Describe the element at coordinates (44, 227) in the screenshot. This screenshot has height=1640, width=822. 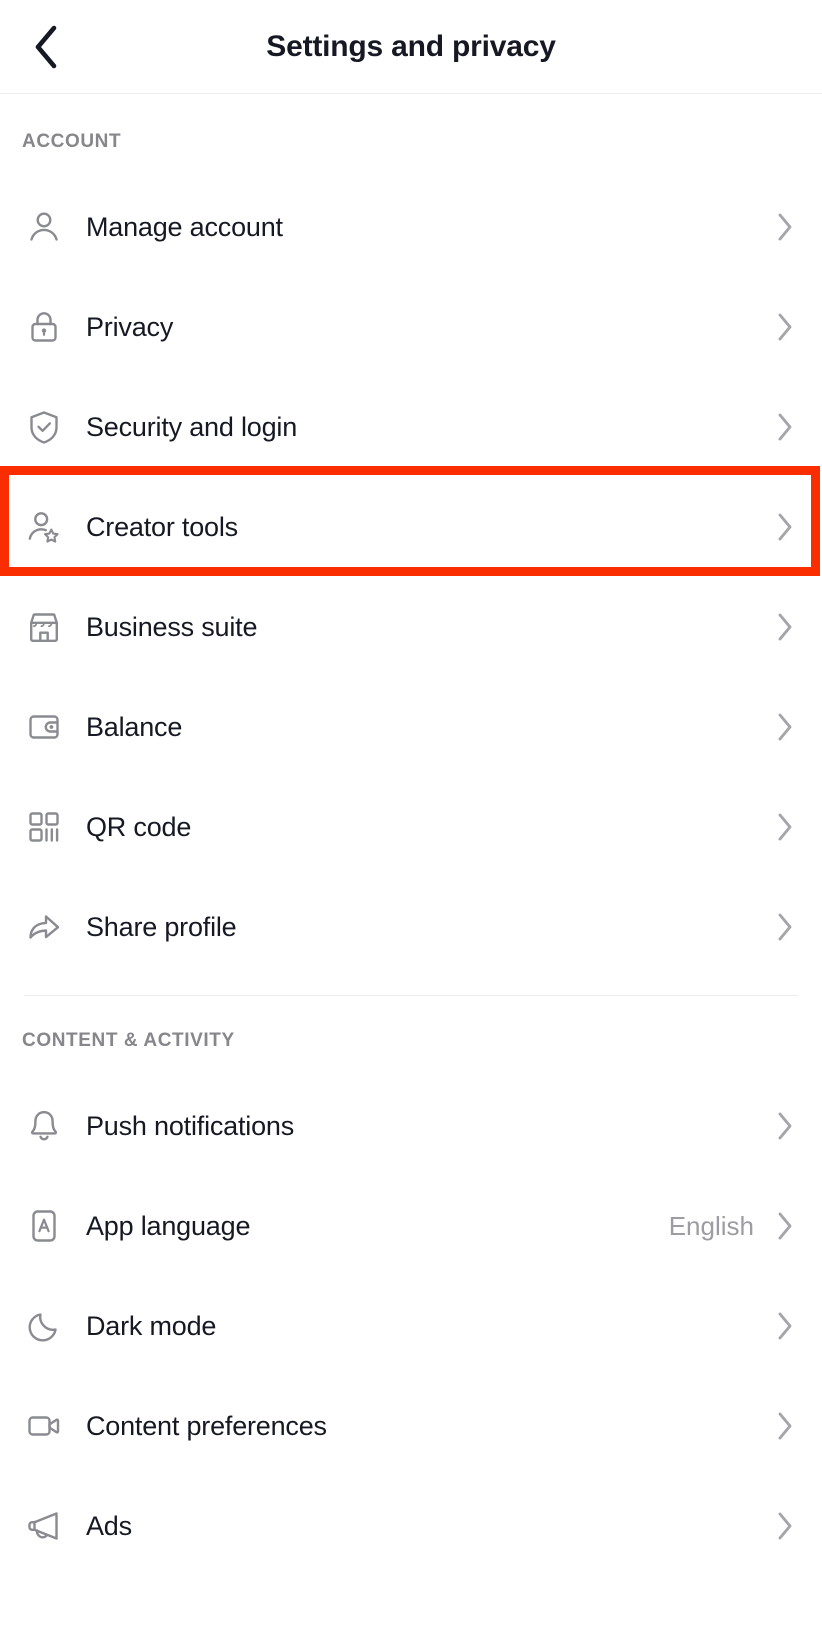
I see `person-icon` at that location.